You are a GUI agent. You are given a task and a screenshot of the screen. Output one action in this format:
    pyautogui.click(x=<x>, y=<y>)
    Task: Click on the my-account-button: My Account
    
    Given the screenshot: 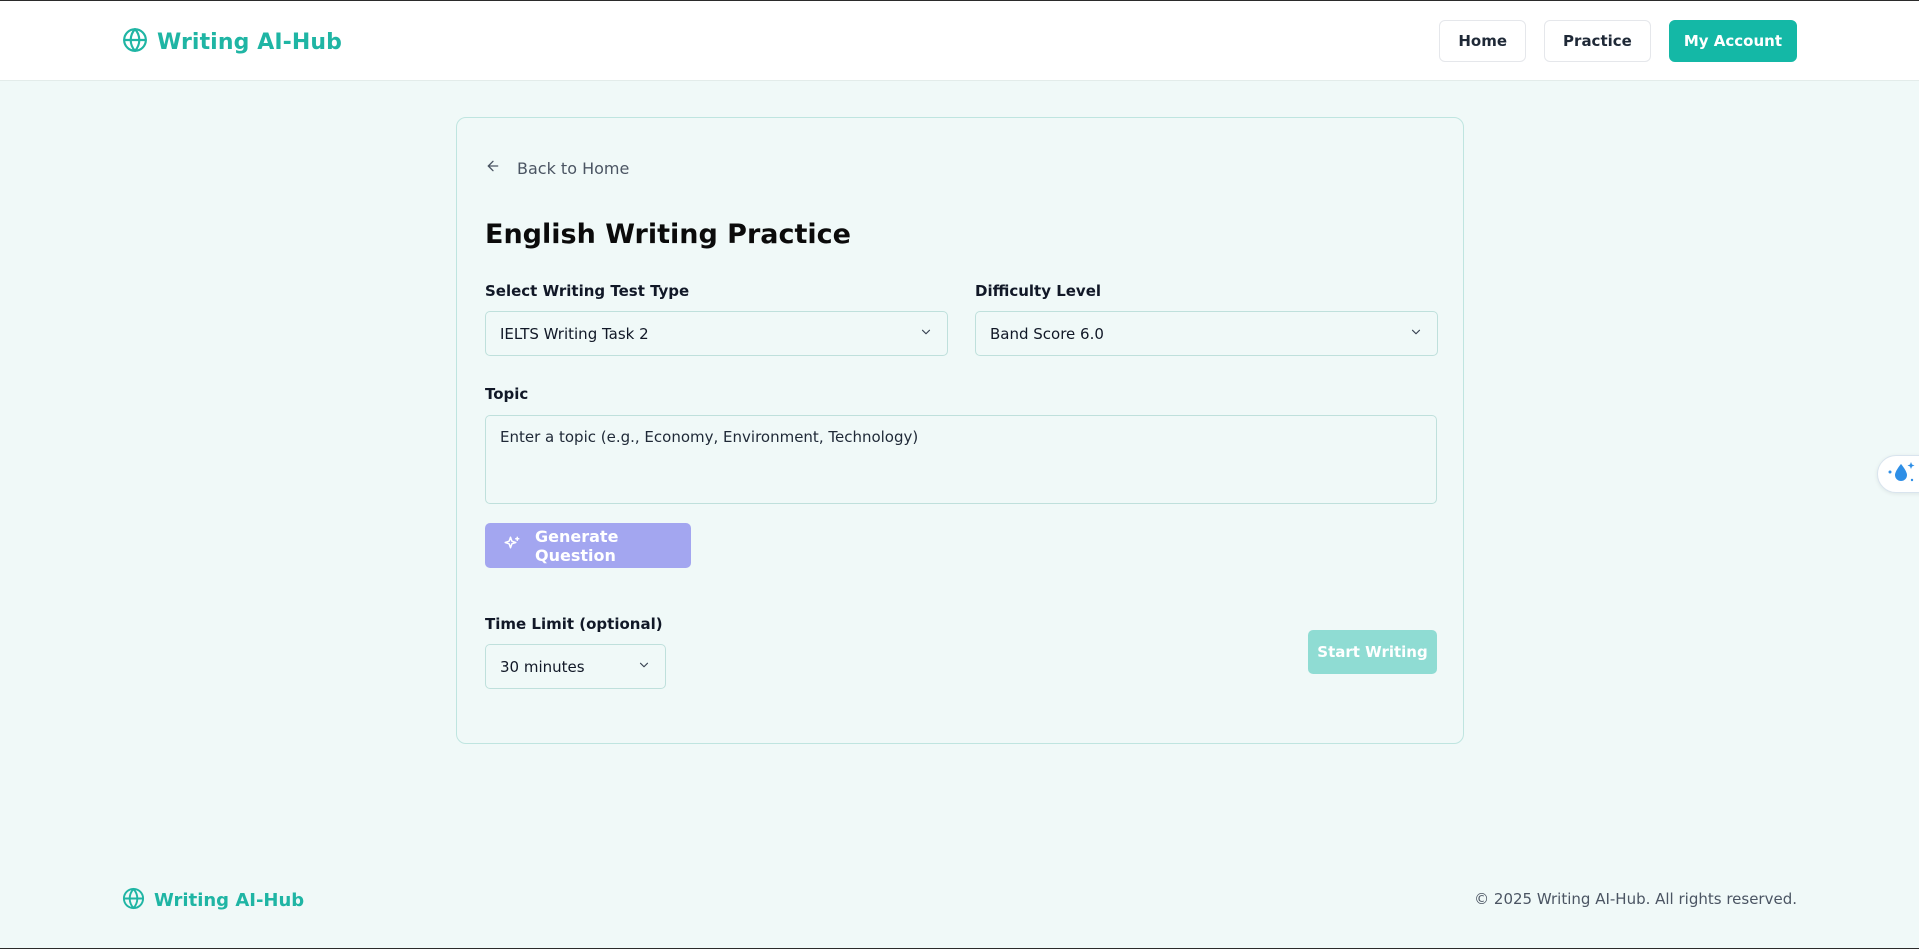 What is the action you would take?
    pyautogui.click(x=1732, y=41)
    